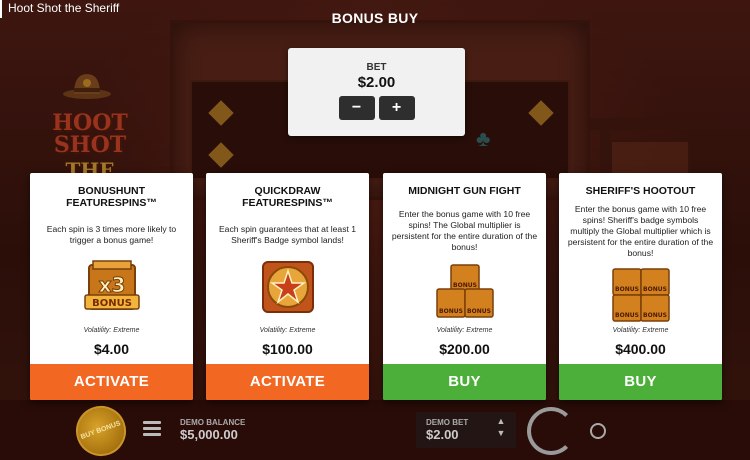  What do you see at coordinates (551, 431) in the screenshot?
I see `spin-button` at bounding box center [551, 431].